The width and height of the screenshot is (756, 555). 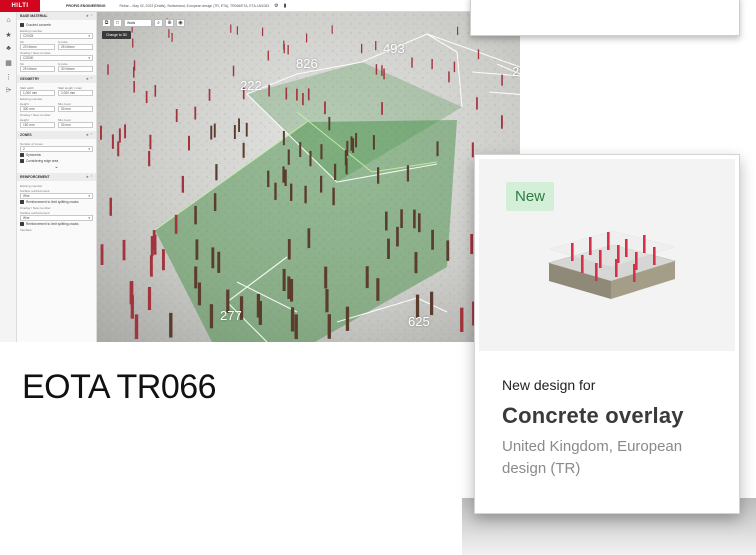 I want to click on fcube-input: 25 N/mm², so click(x=75, y=47).